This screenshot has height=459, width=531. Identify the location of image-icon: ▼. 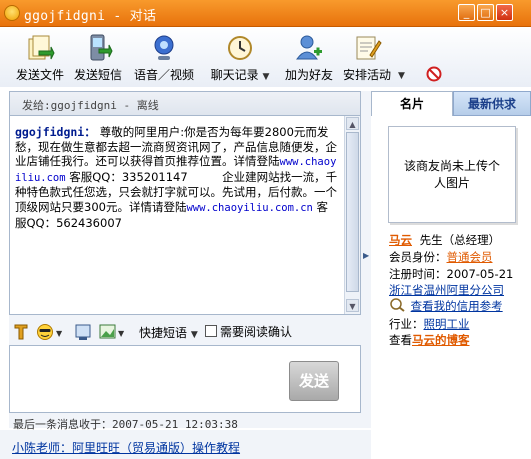
(113, 332).